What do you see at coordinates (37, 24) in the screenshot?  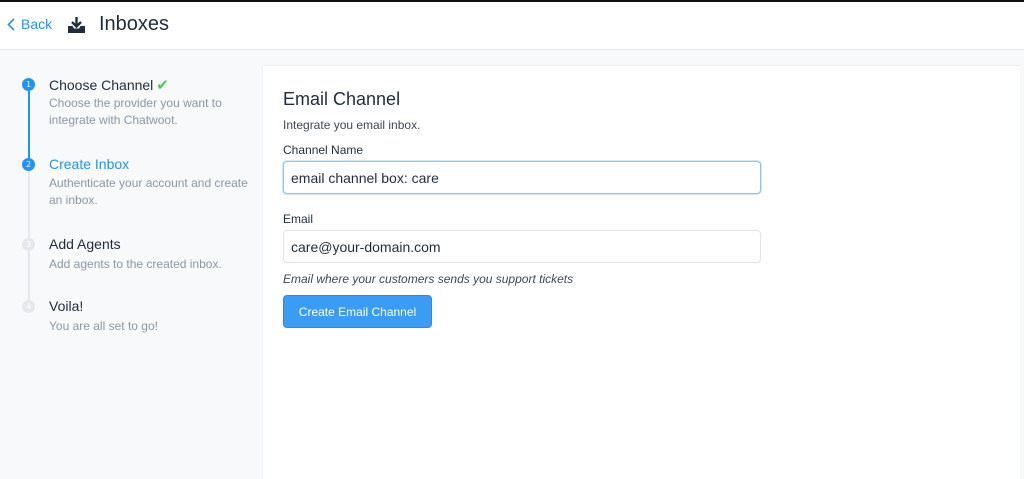 I see `back-label: Back` at bounding box center [37, 24].